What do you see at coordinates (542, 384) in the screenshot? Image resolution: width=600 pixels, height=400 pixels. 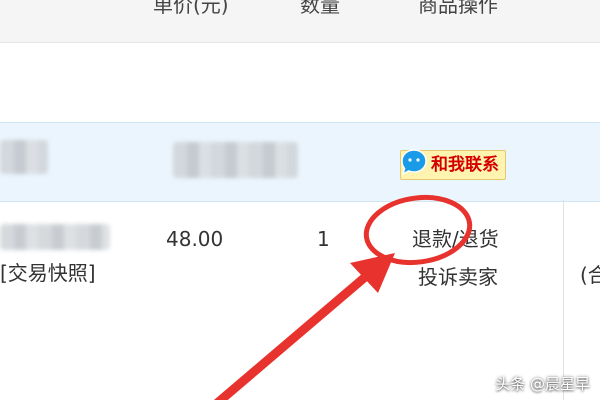 I see `watermark: 头条 @晨星早` at bounding box center [542, 384].